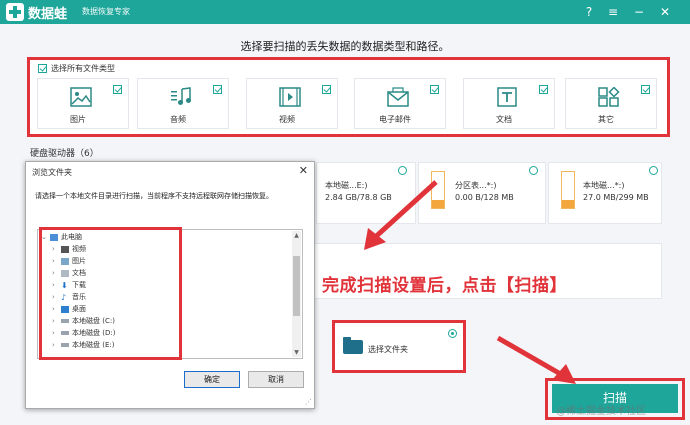 This screenshot has height=425, width=690. What do you see at coordinates (81, 97) in the screenshot?
I see `image-icon` at bounding box center [81, 97].